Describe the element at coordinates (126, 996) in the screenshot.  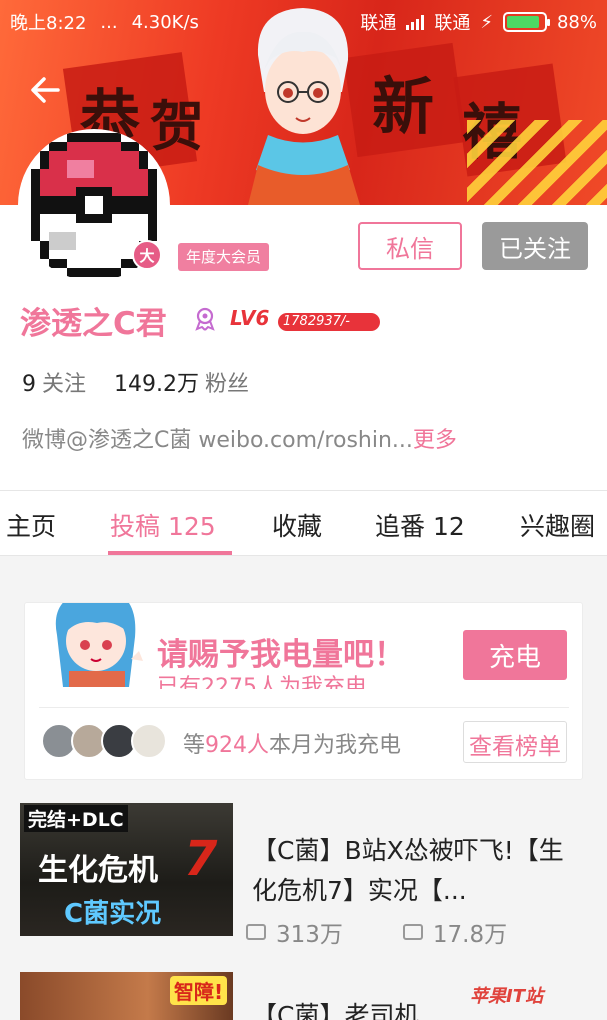
I see `video-thumbnail: 智障!` at that location.